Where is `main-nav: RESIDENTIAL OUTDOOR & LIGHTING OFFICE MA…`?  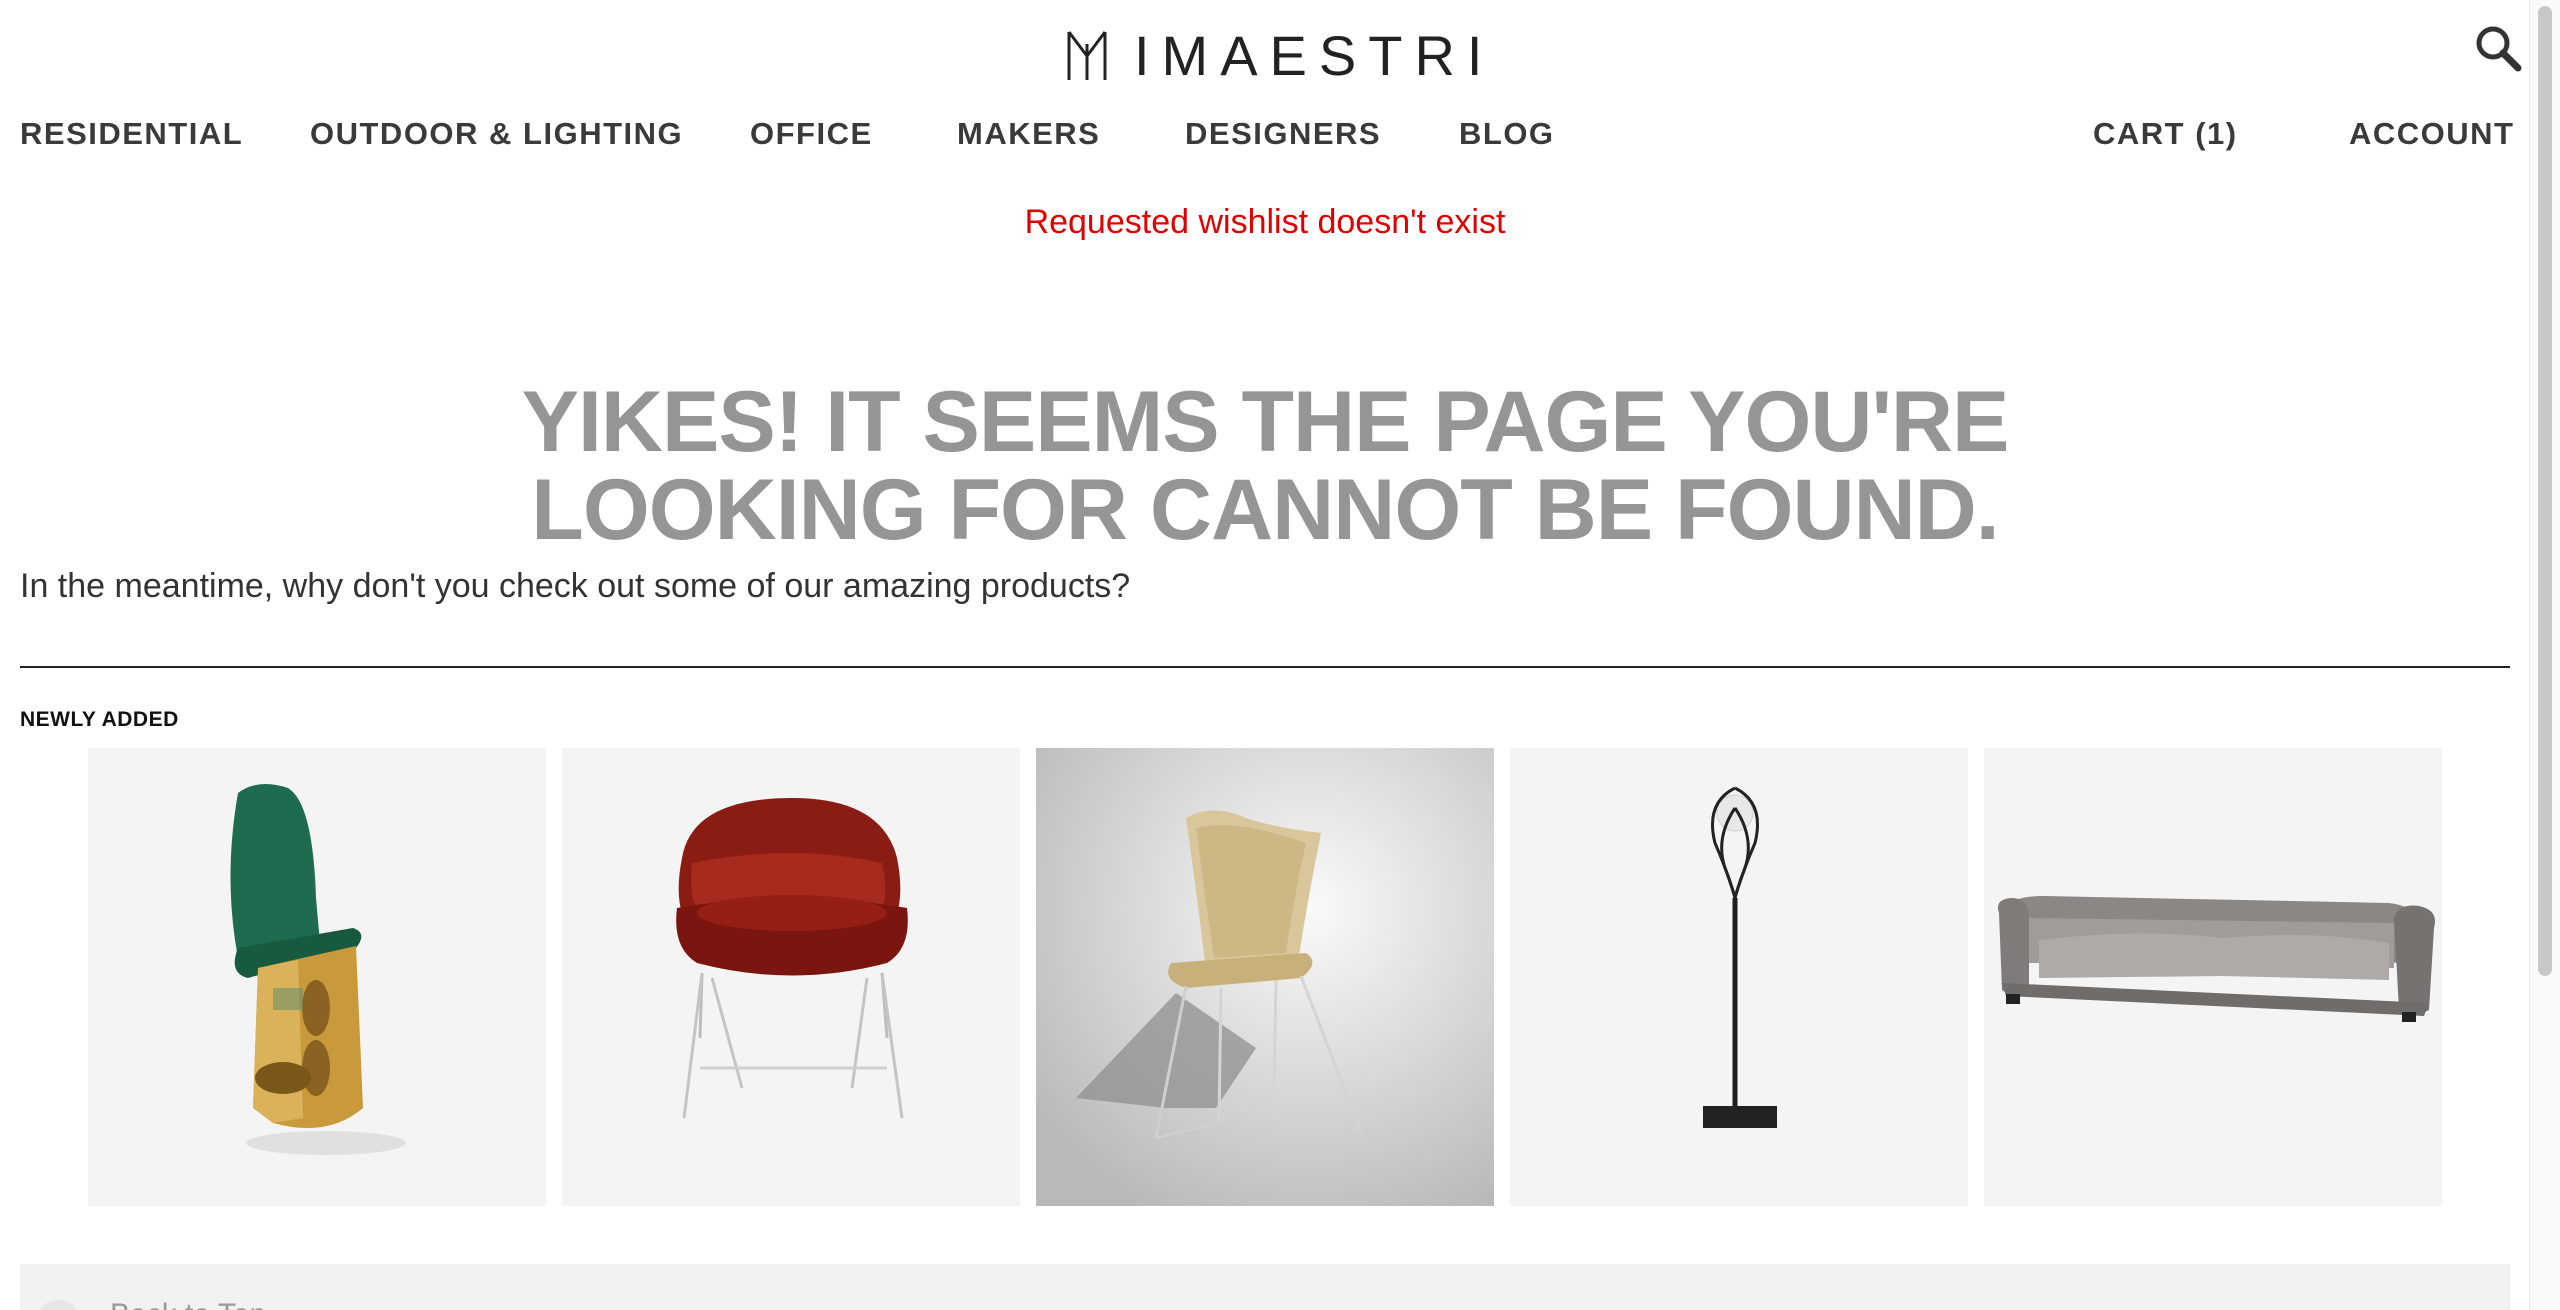
main-nav: RESIDENTIAL OUTDOOR & LIGHTING OFFICE MA… is located at coordinates (1260, 134).